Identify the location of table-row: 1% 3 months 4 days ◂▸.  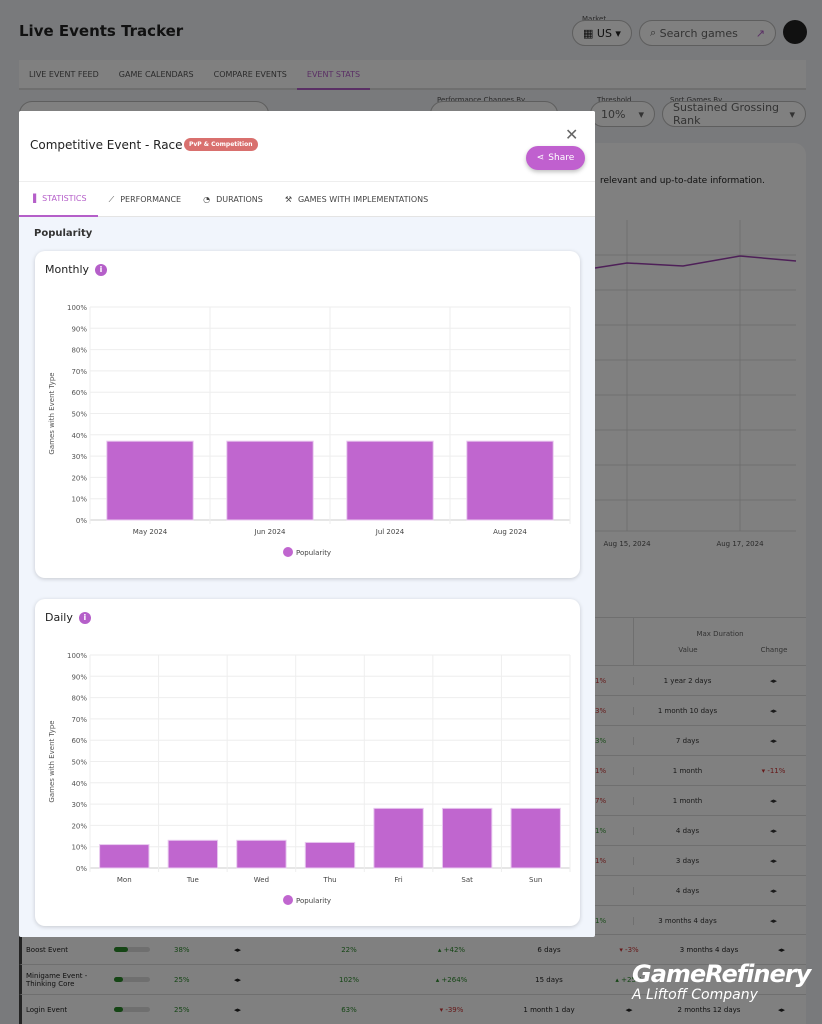
(700, 920).